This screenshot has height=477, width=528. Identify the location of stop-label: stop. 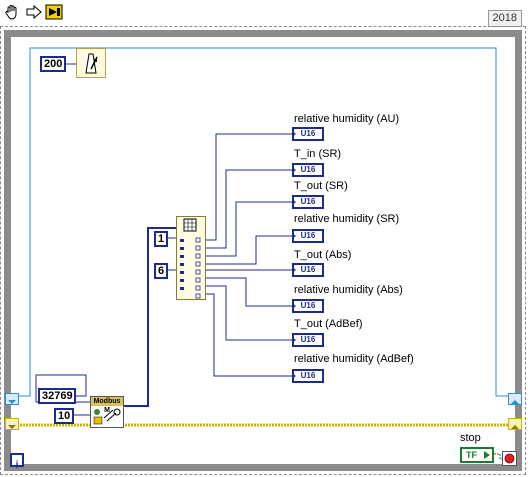
(470, 438).